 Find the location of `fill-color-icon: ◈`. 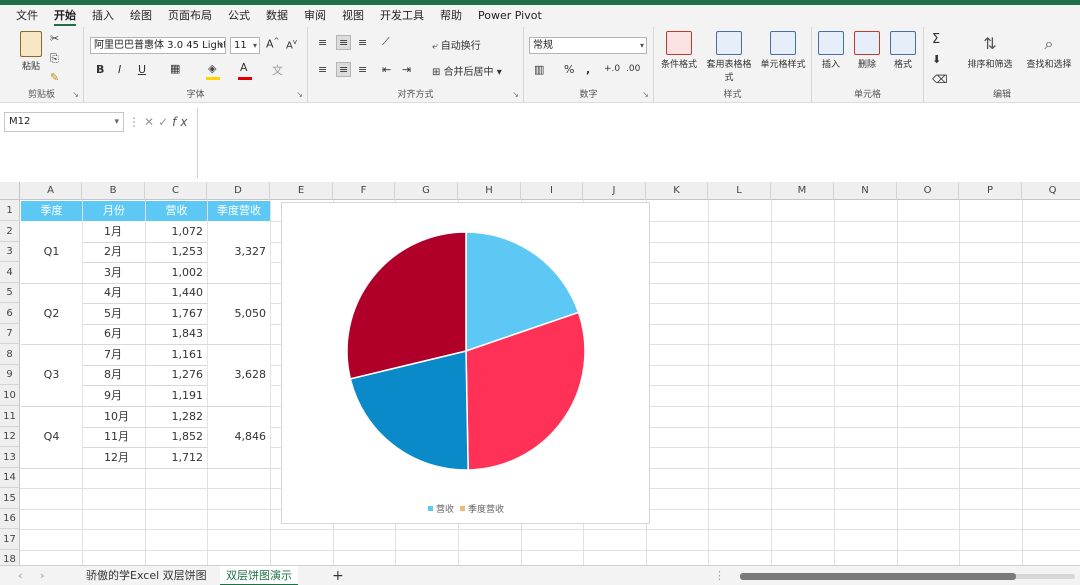

fill-color-icon: ◈ is located at coordinates (212, 68).